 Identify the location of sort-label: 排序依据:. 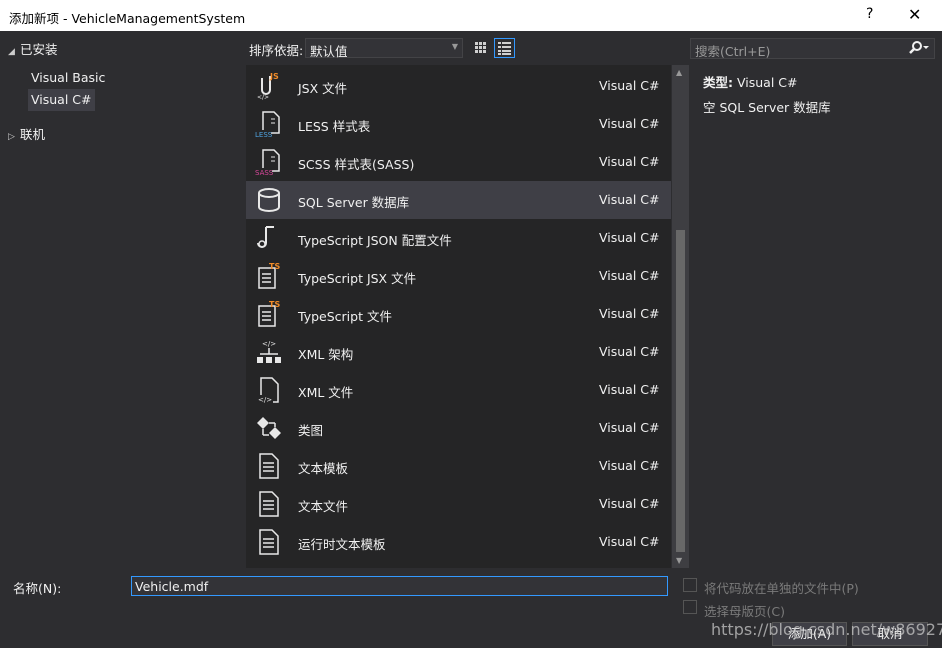
(276, 50).